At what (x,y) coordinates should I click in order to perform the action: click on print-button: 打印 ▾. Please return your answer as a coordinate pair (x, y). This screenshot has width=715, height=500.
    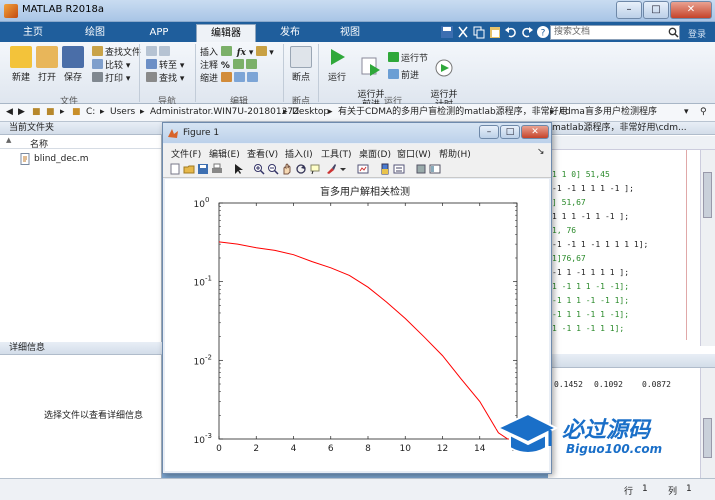
    Looking at the image, I should click on (116, 78).